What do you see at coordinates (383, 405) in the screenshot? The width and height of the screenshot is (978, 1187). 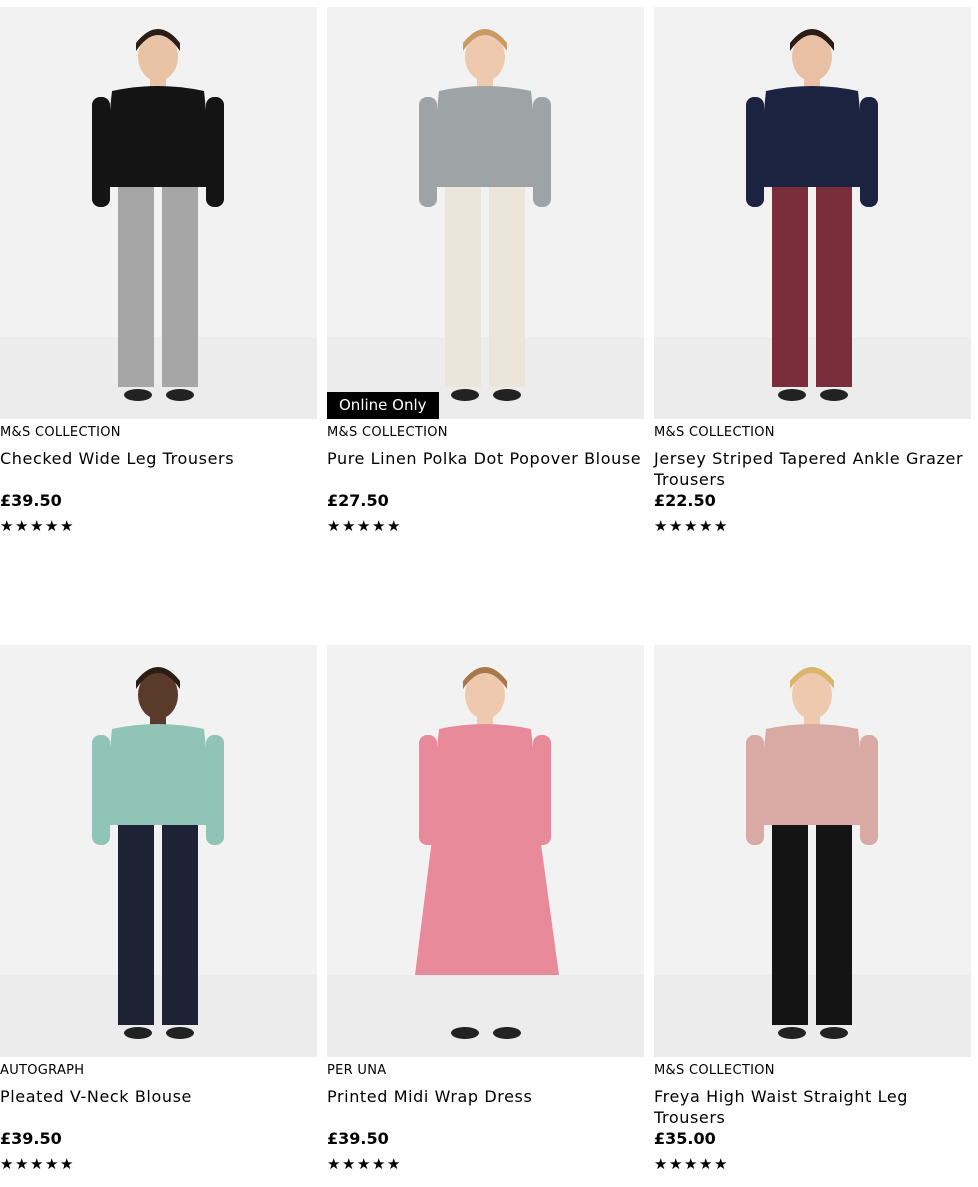 I see `online-only-badge: Online Only` at bounding box center [383, 405].